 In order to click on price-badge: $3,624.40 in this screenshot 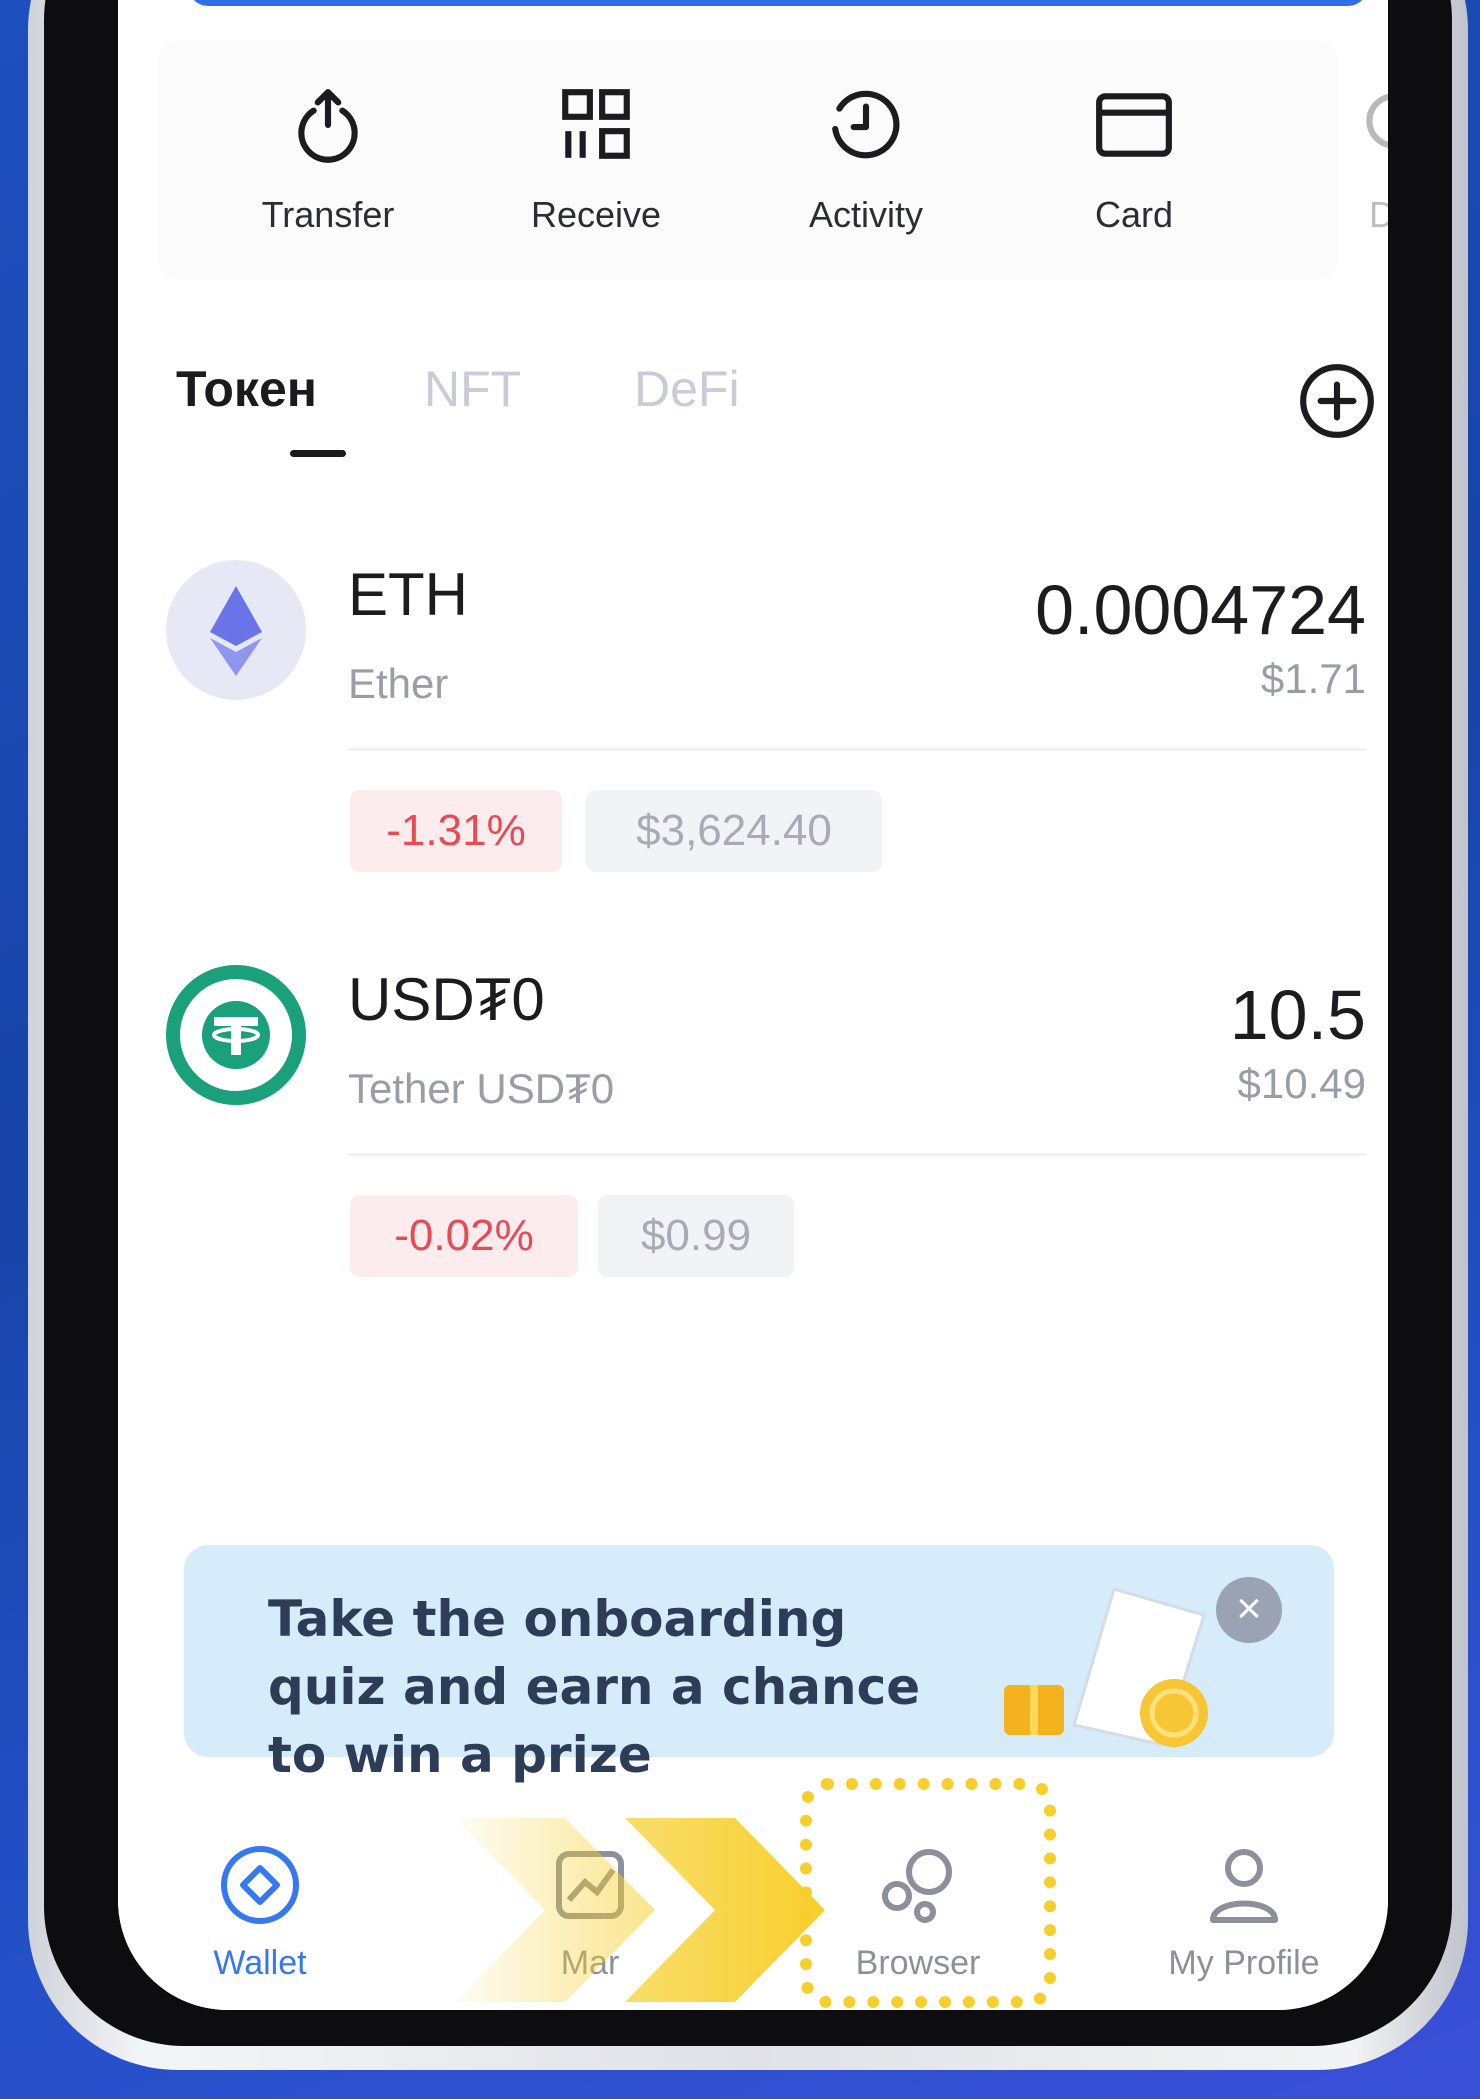, I will do `click(734, 831)`.